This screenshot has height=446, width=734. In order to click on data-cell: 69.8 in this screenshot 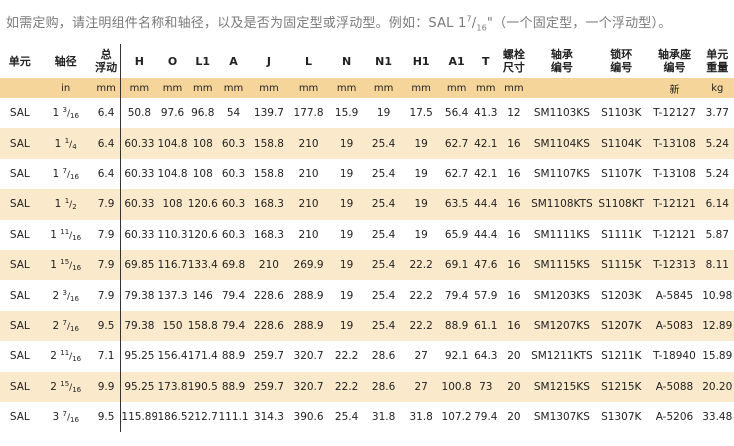, I will do `click(233, 265)`.